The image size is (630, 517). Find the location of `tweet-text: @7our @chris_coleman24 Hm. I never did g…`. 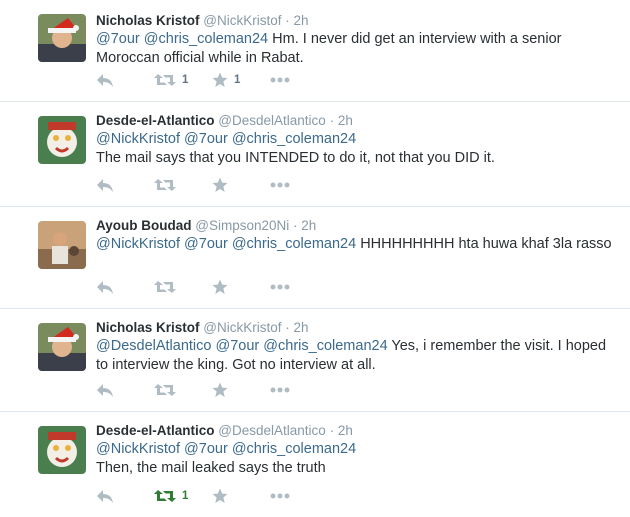

tweet-text: @7our @chris_coleman24 Hm. I never did g… is located at coordinates (356, 49).